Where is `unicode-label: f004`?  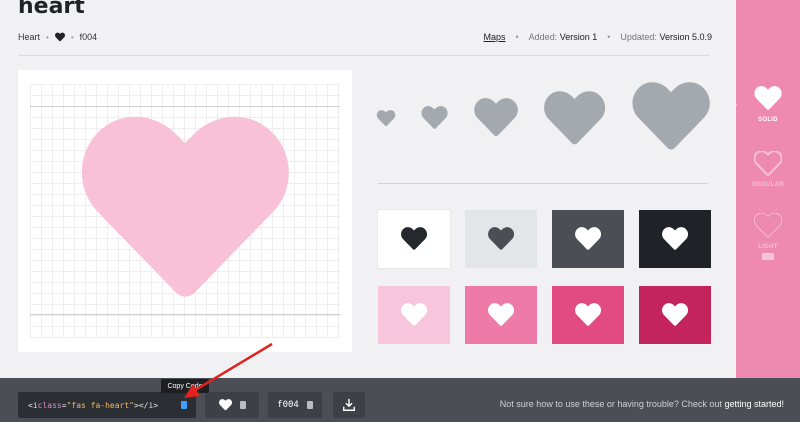
unicode-label: f004 is located at coordinates (288, 405).